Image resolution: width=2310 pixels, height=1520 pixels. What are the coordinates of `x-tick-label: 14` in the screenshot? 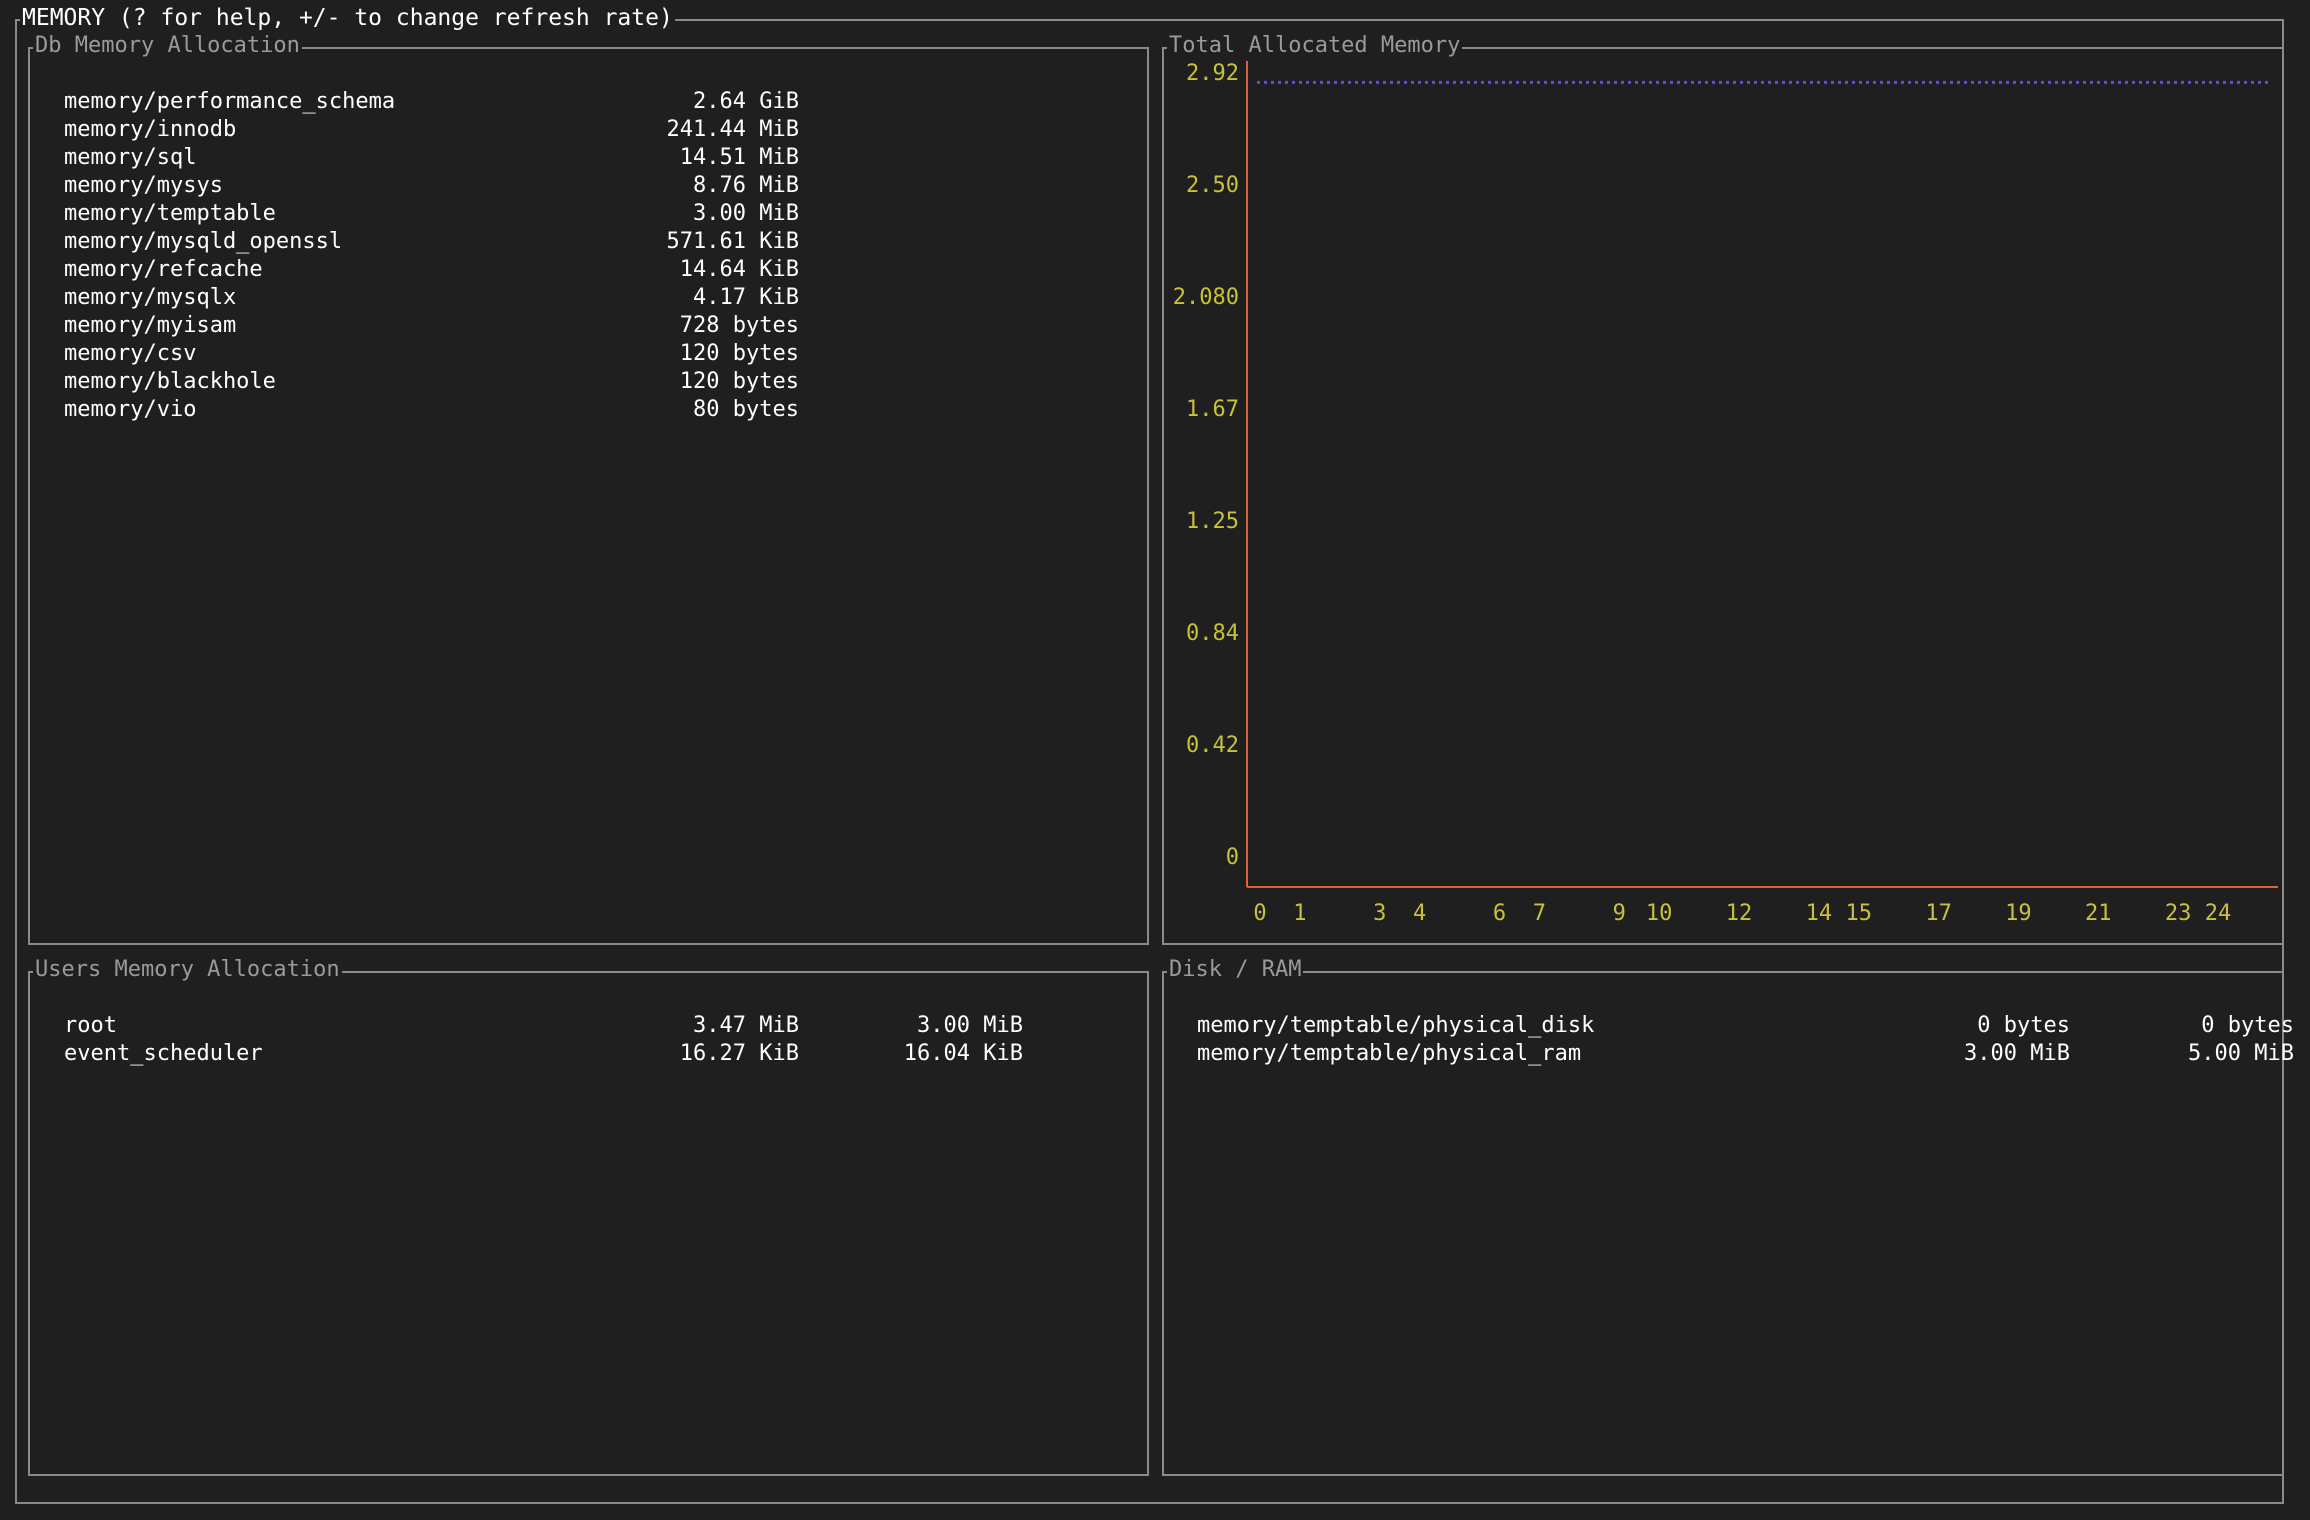 It's located at (1819, 913).